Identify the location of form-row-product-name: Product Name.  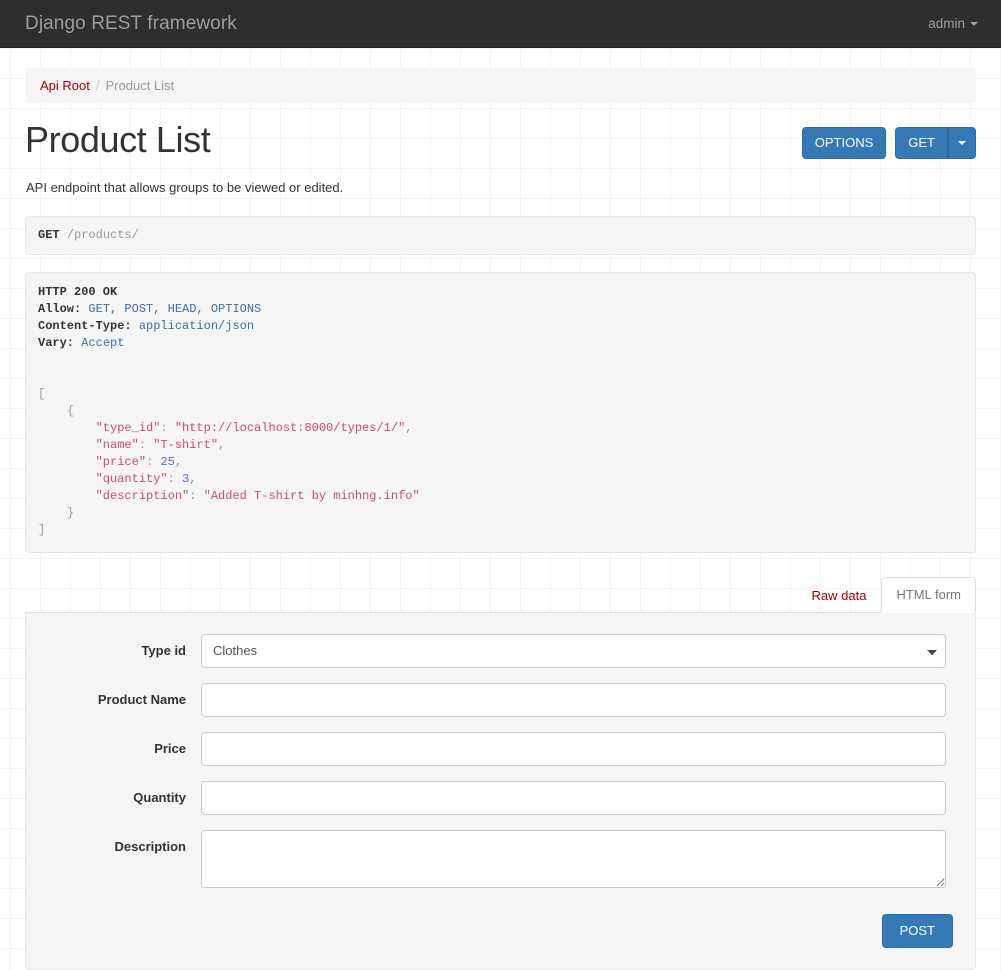
(500, 700).